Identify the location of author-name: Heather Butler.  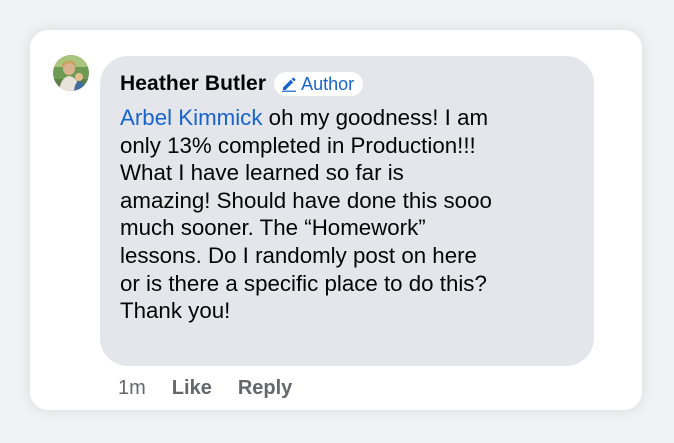
(193, 84).